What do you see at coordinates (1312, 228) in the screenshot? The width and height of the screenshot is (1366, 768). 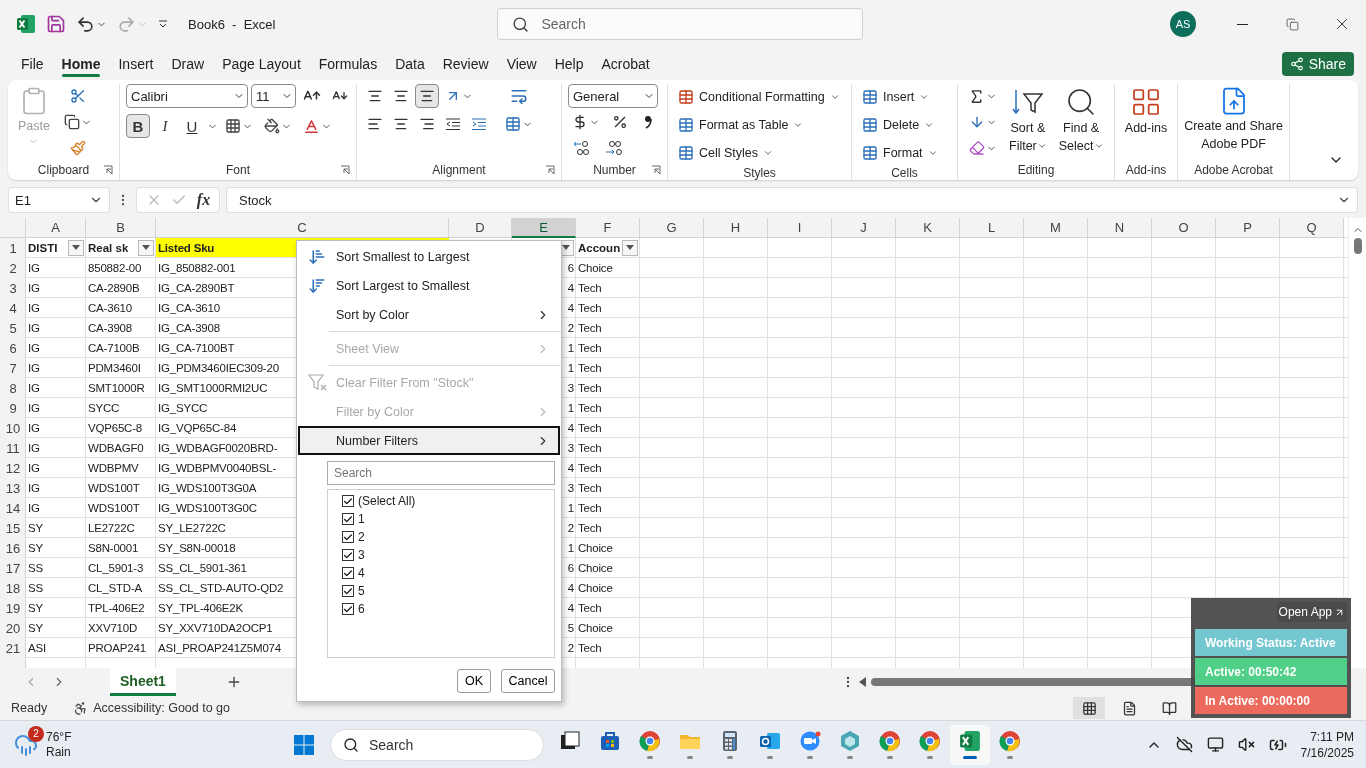 I see `column-header: Q` at bounding box center [1312, 228].